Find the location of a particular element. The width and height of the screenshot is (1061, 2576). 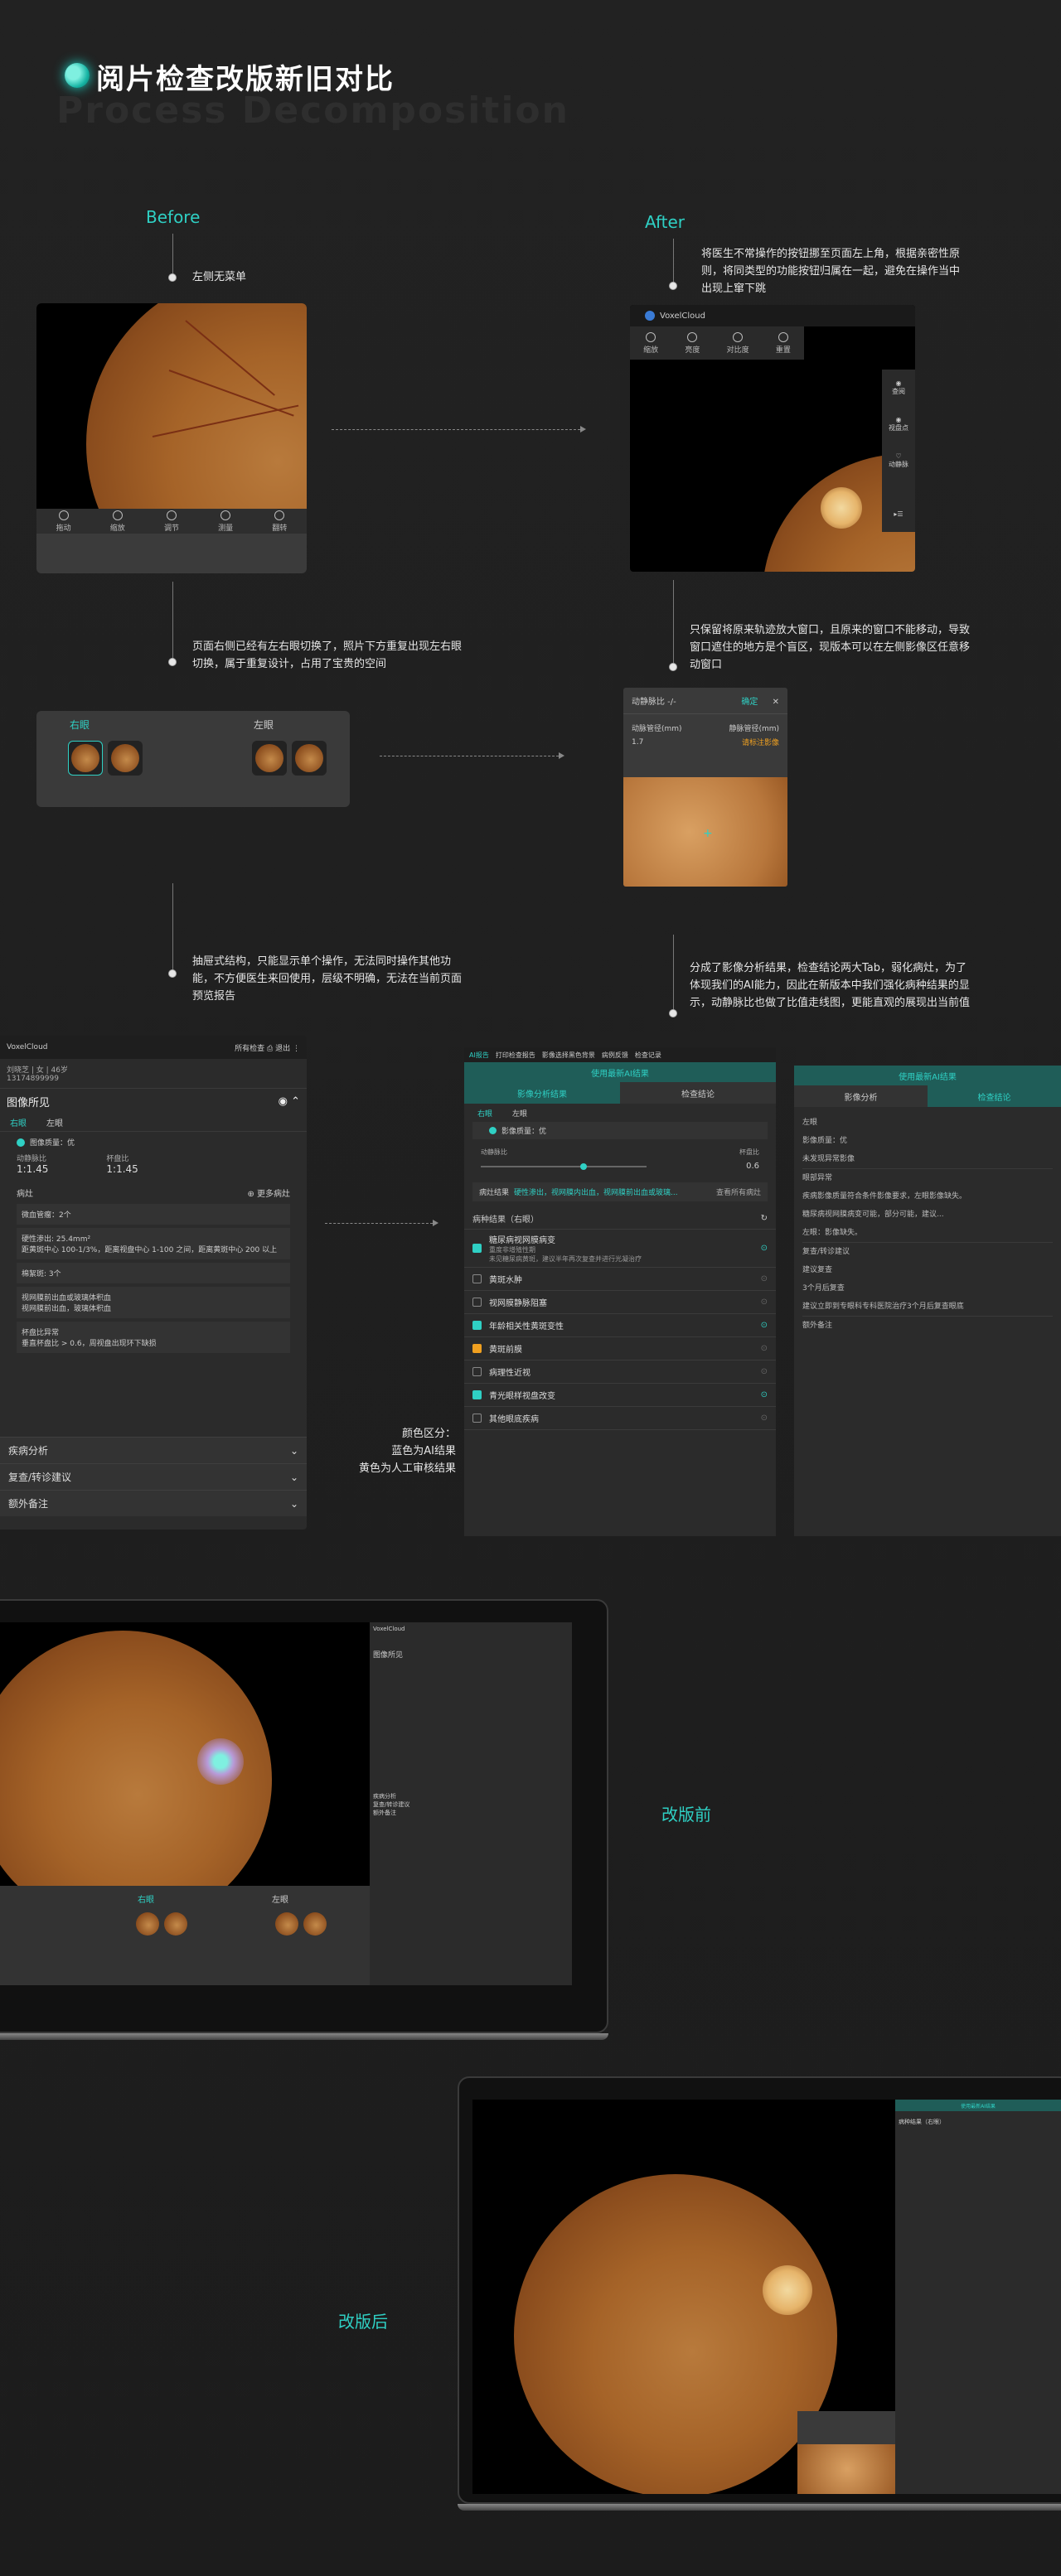

adjust-tool: 调节 is located at coordinates (171, 521).